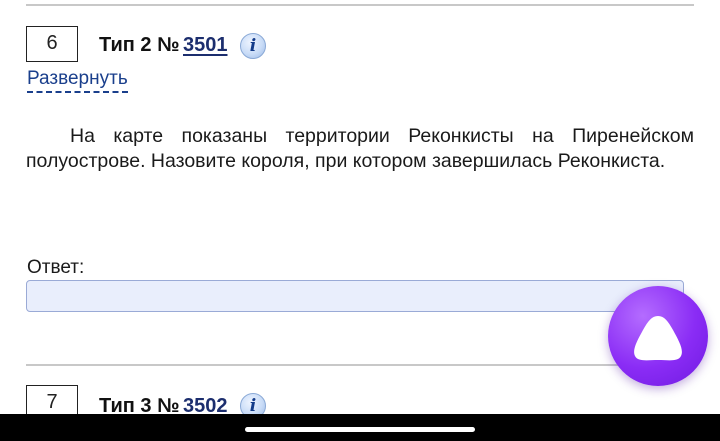 This screenshot has height=441, width=720. I want to click on task-number: 6, so click(52, 44).